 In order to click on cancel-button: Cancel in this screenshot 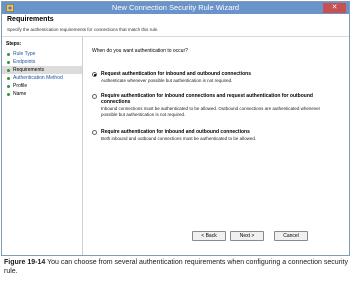, I will do `click(291, 236)`.